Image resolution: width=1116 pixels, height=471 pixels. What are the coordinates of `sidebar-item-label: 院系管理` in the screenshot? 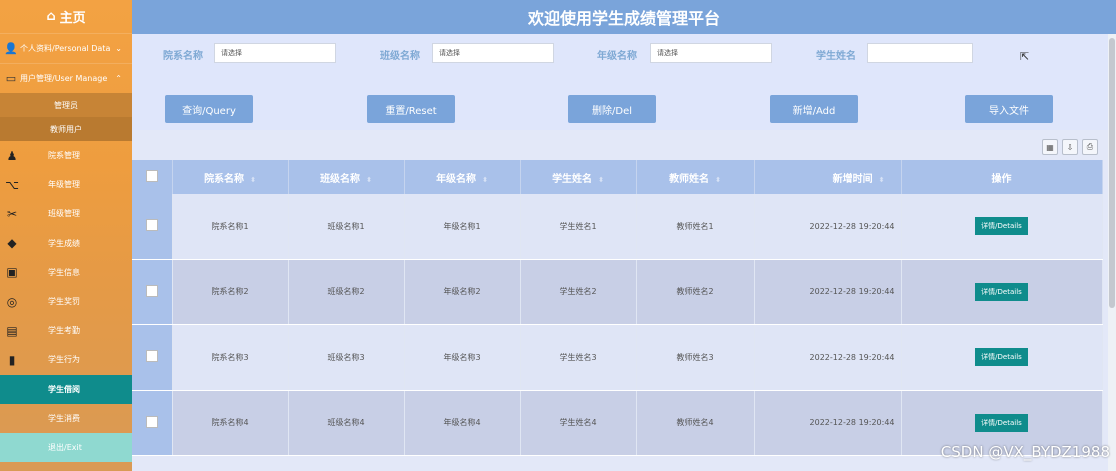 It's located at (64, 156).